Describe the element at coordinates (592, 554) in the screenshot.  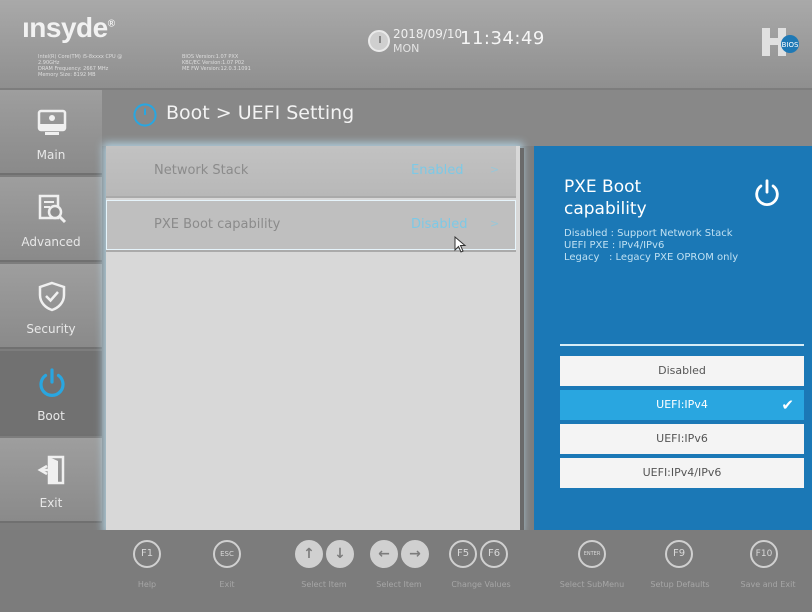
I see `enter-key-icon: ENTER` at that location.